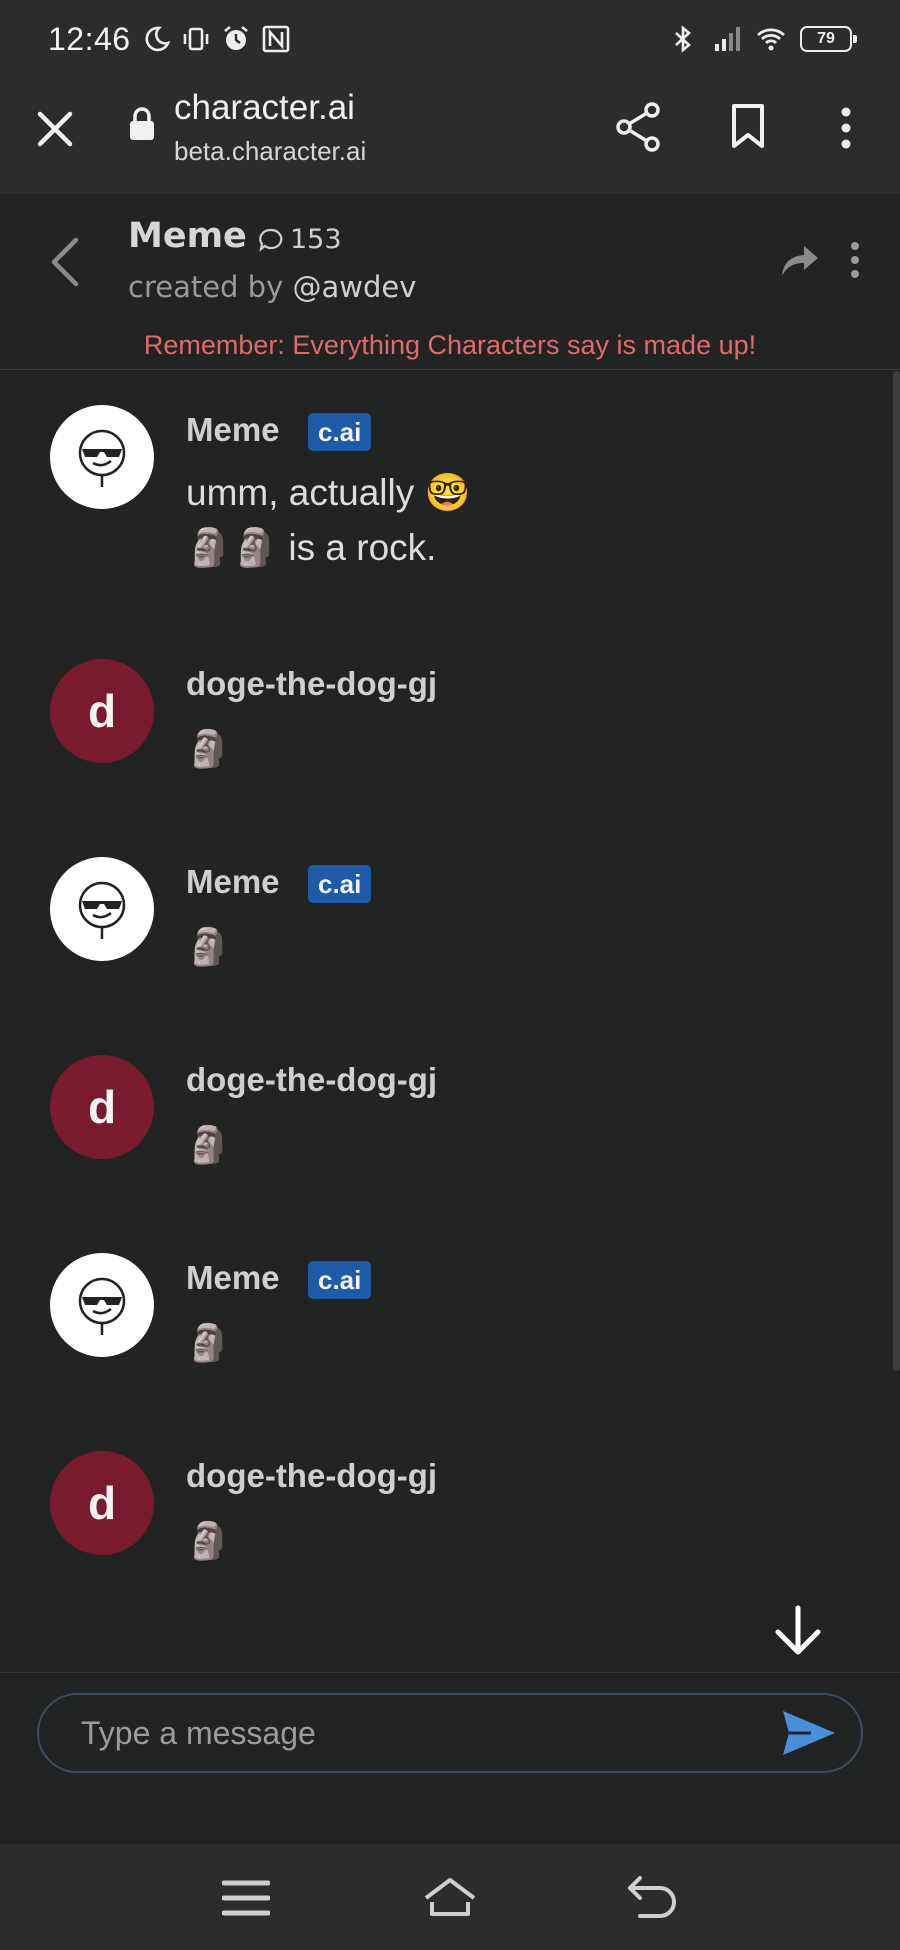  I want to click on bookmark-icon, so click(748, 126).